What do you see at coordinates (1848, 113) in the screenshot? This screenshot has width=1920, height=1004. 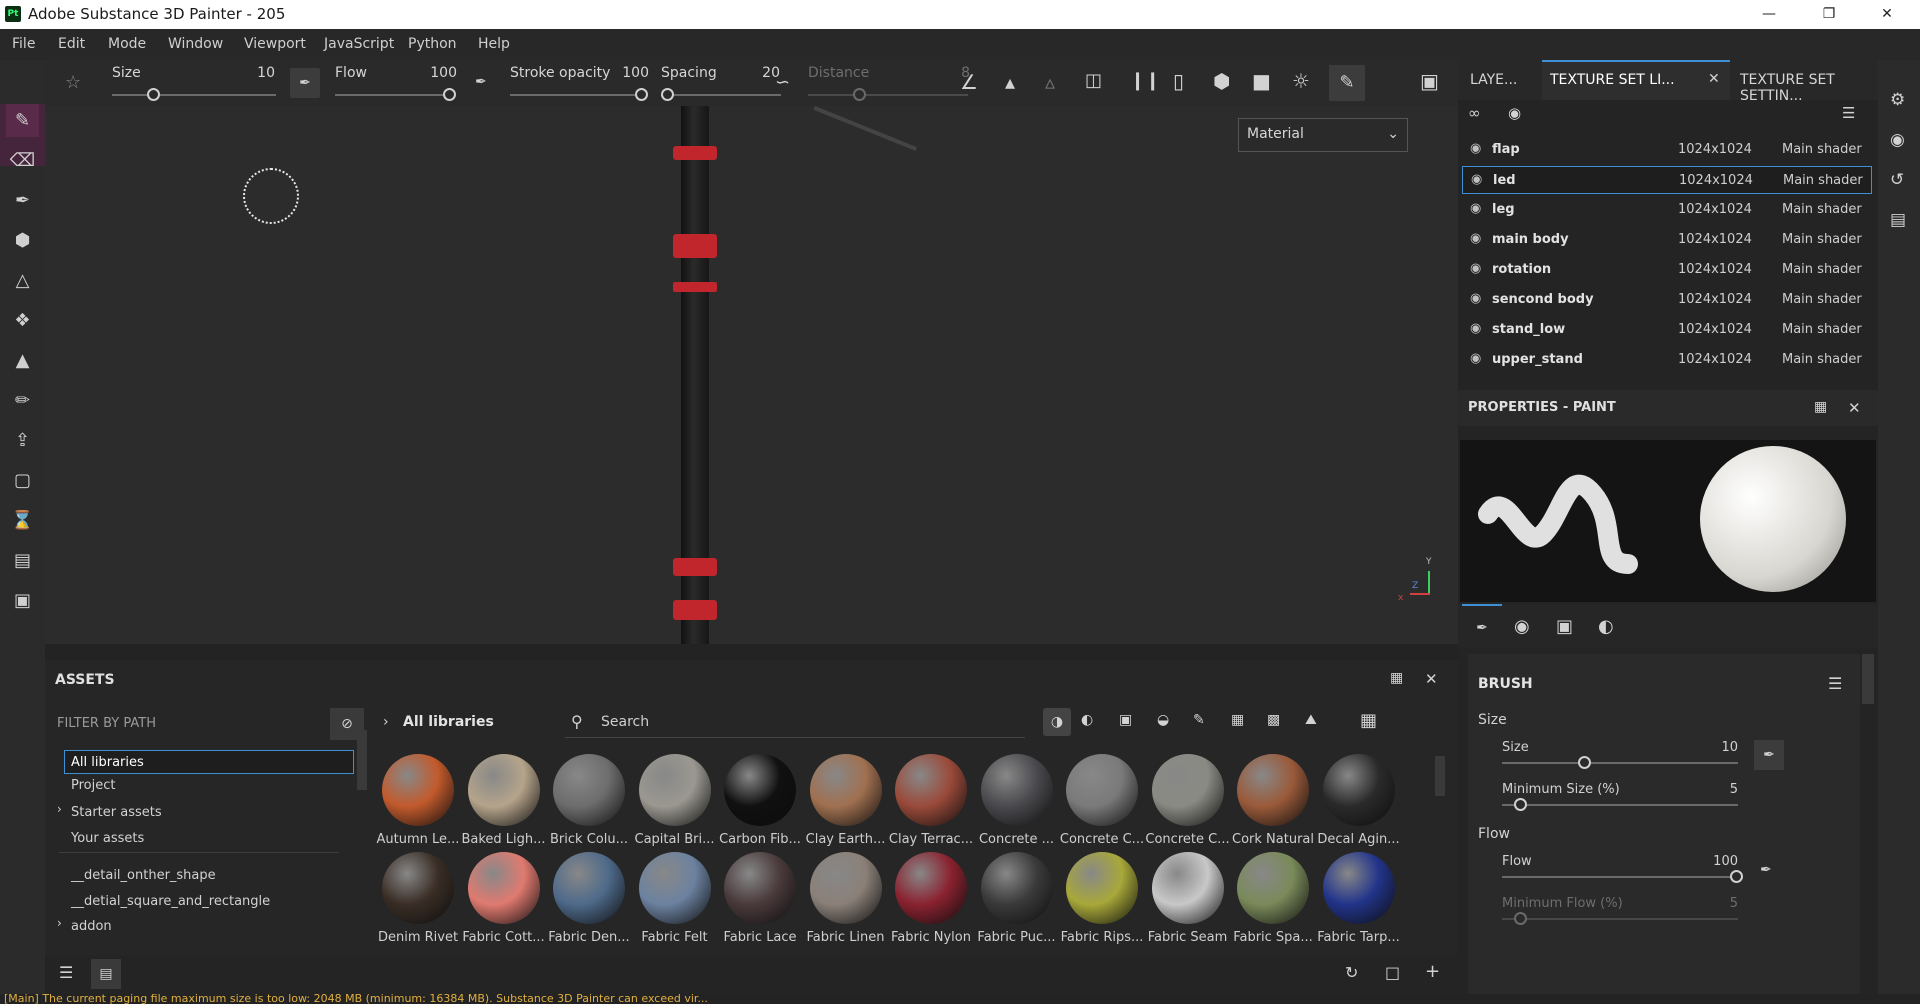 I see `menu-icon: ☰` at bounding box center [1848, 113].